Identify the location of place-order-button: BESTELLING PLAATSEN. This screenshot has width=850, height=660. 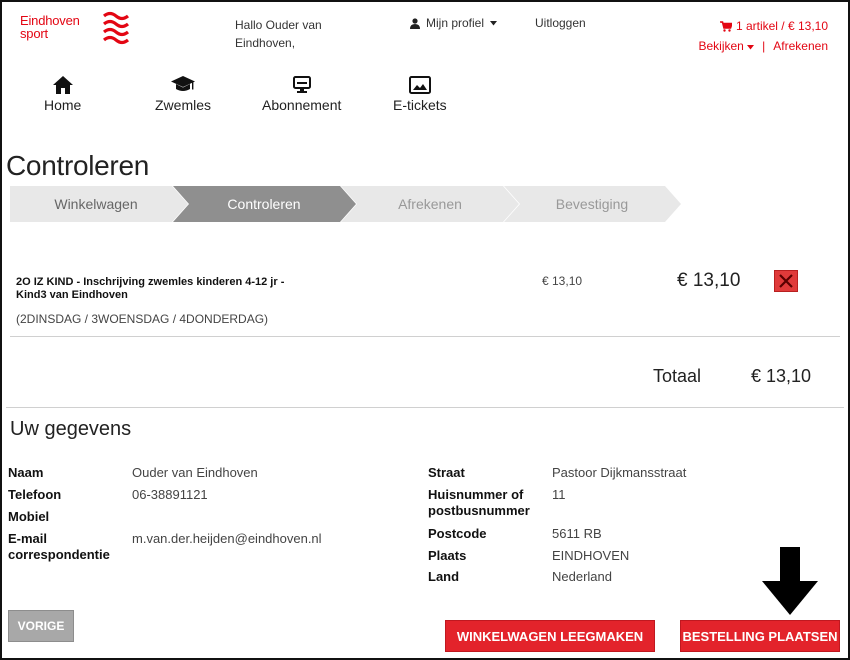
(760, 636).